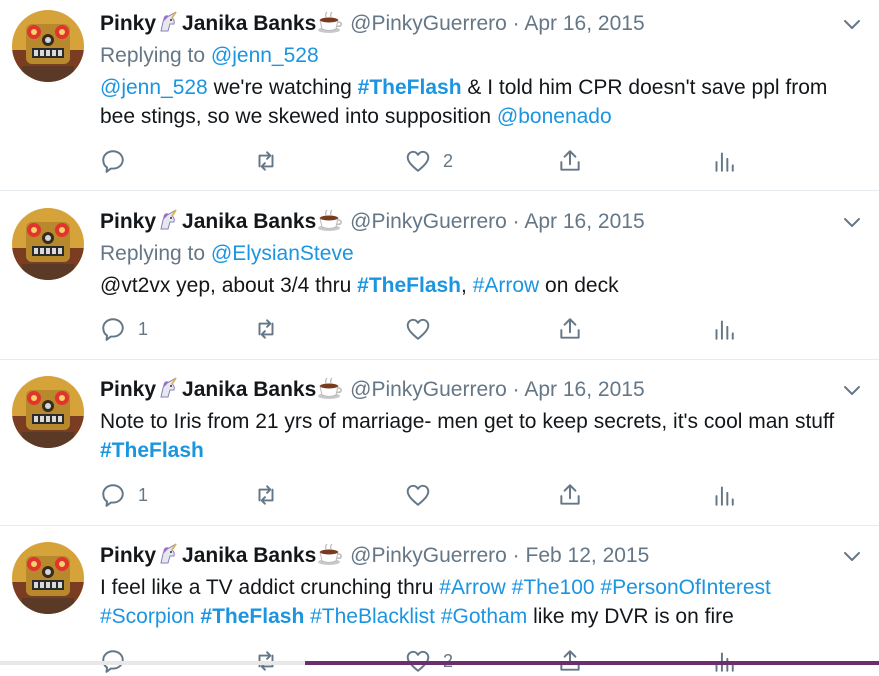 The height and width of the screenshot is (676, 879). Describe the element at coordinates (265, 55) in the screenshot. I see `reply-to-mention: @jenn_528` at that location.